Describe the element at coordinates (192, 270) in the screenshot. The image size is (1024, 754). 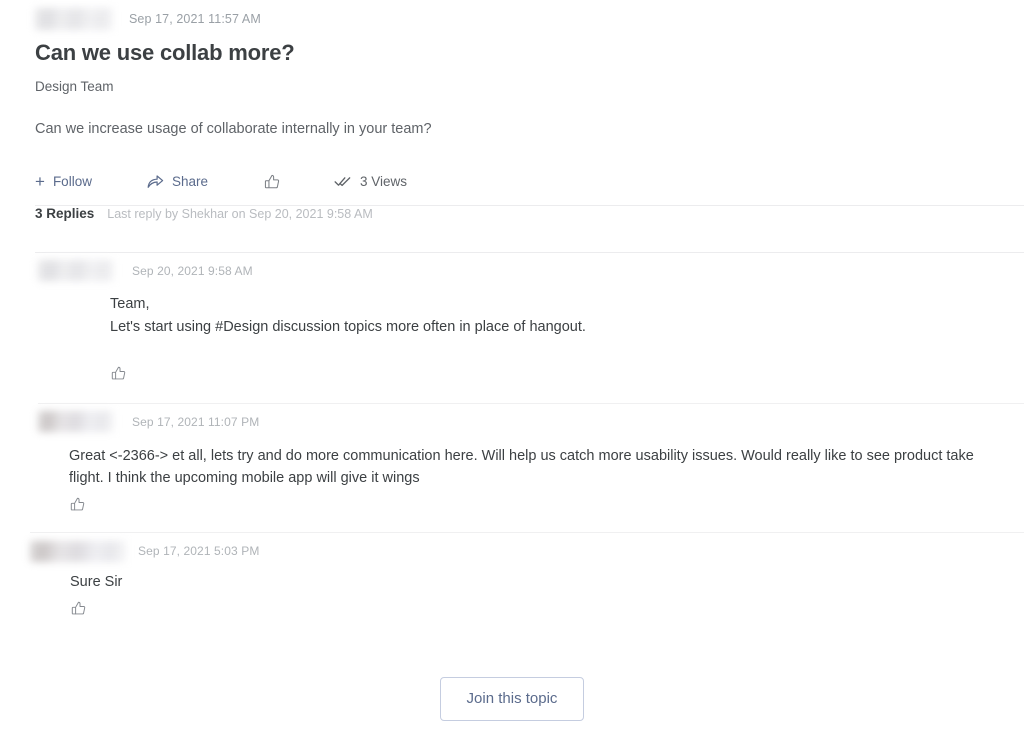
I see `reply-timestamp: Sep 20, 2021 9:58 AM` at that location.